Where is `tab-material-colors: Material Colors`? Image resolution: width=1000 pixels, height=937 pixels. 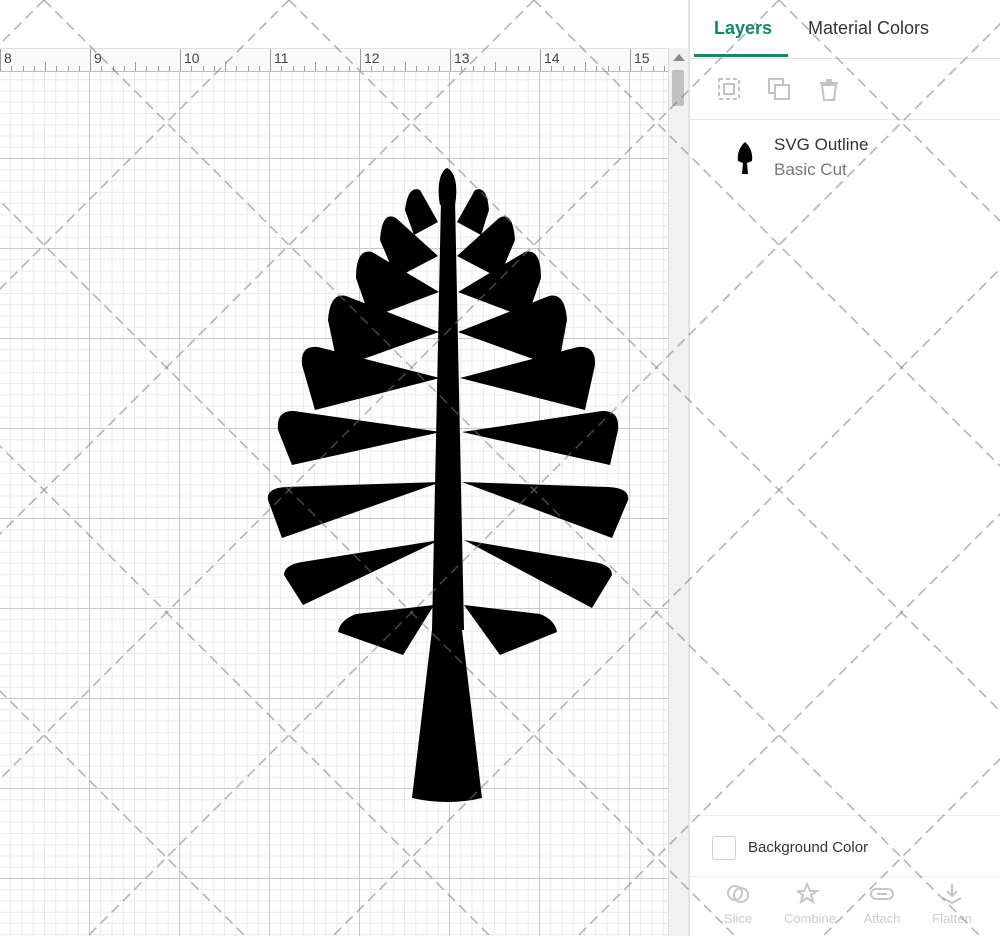
tab-material-colors: Material Colors is located at coordinates (868, 28).